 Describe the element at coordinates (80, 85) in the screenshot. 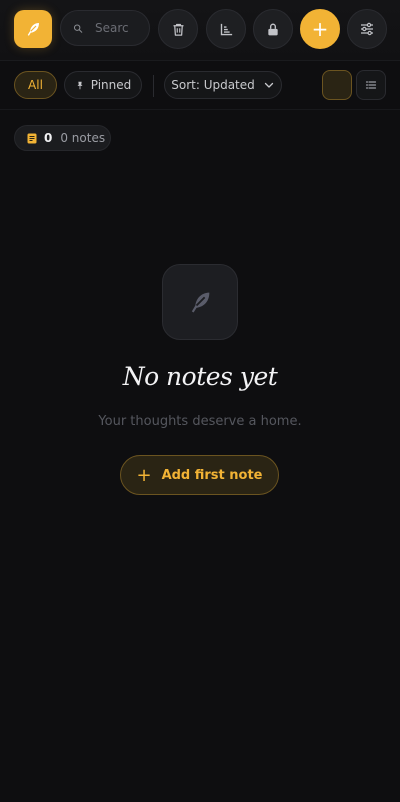

I see `pin-icon` at that location.